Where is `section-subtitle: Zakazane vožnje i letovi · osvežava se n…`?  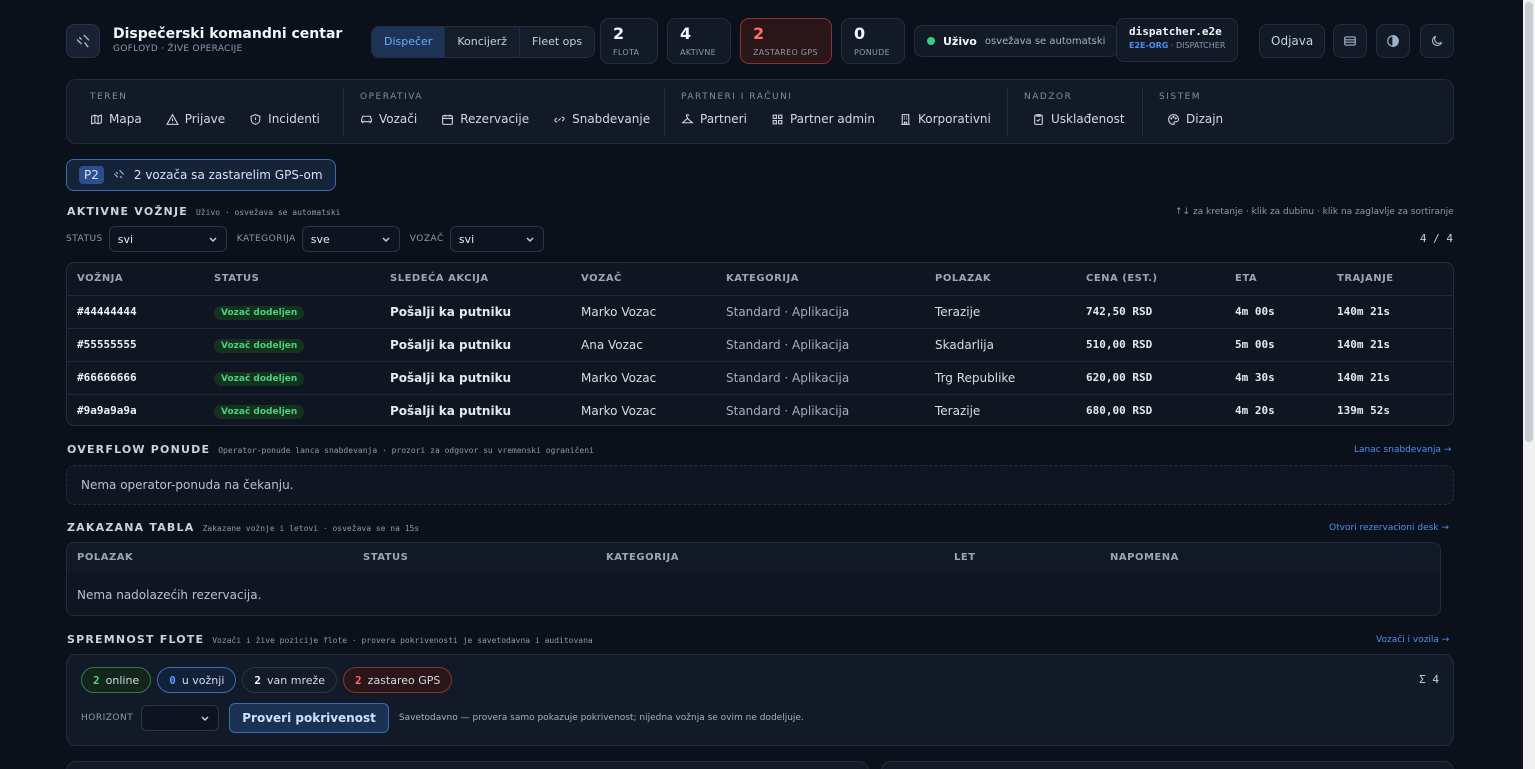 section-subtitle: Zakazane vožnje i letovi · osvežava se n… is located at coordinates (311, 528).